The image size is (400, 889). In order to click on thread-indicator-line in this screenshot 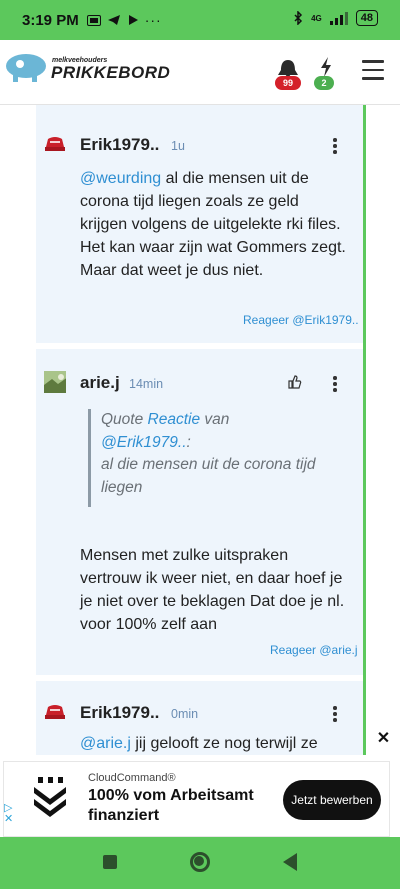, I will do `click(364, 430)`.